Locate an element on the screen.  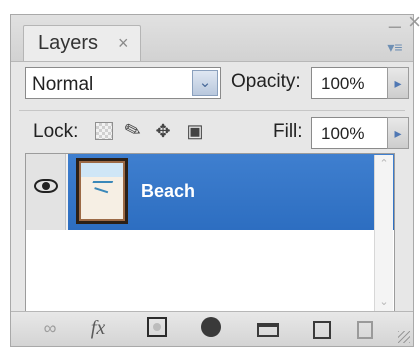
lock-fill-row: Lock: ✎ ✥ ▣ Fill: 100% ▸ is located at coordinates (212, 133).